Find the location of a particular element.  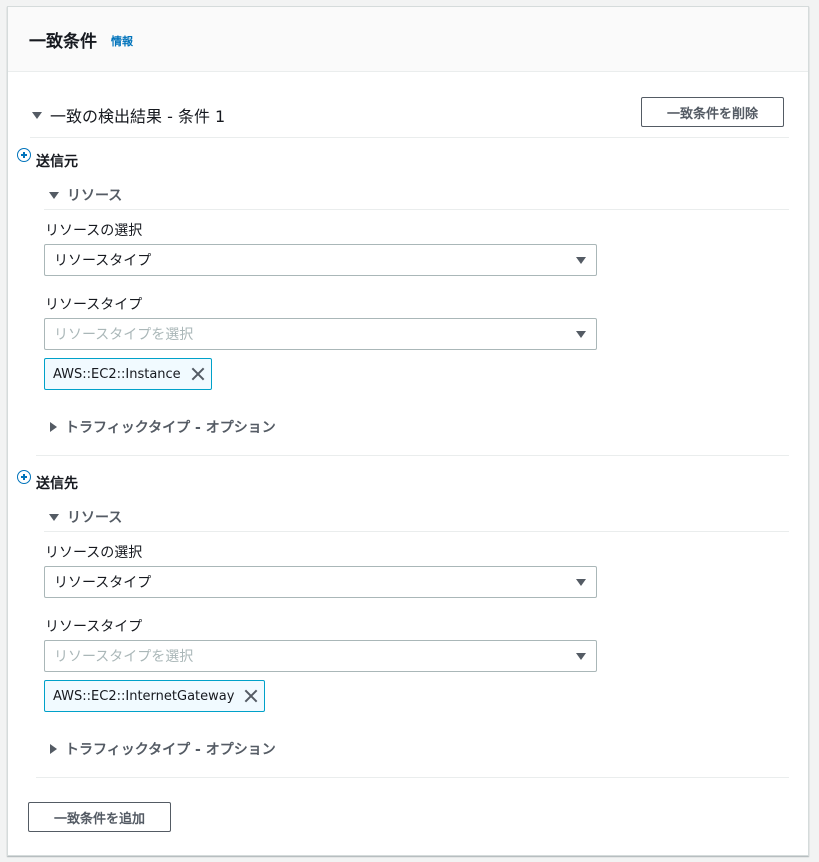

destination-title: 送信先 is located at coordinates (57, 484).